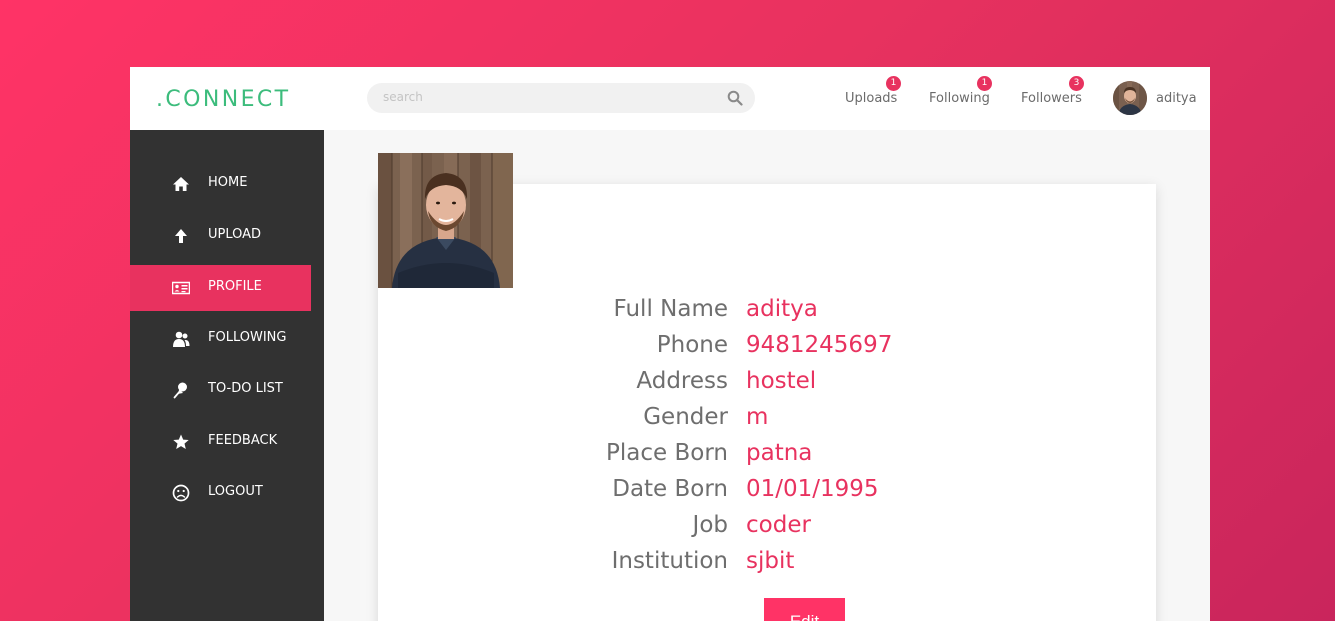 This screenshot has height=621, width=1335. Describe the element at coordinates (181, 442) in the screenshot. I see `star-icon` at that location.